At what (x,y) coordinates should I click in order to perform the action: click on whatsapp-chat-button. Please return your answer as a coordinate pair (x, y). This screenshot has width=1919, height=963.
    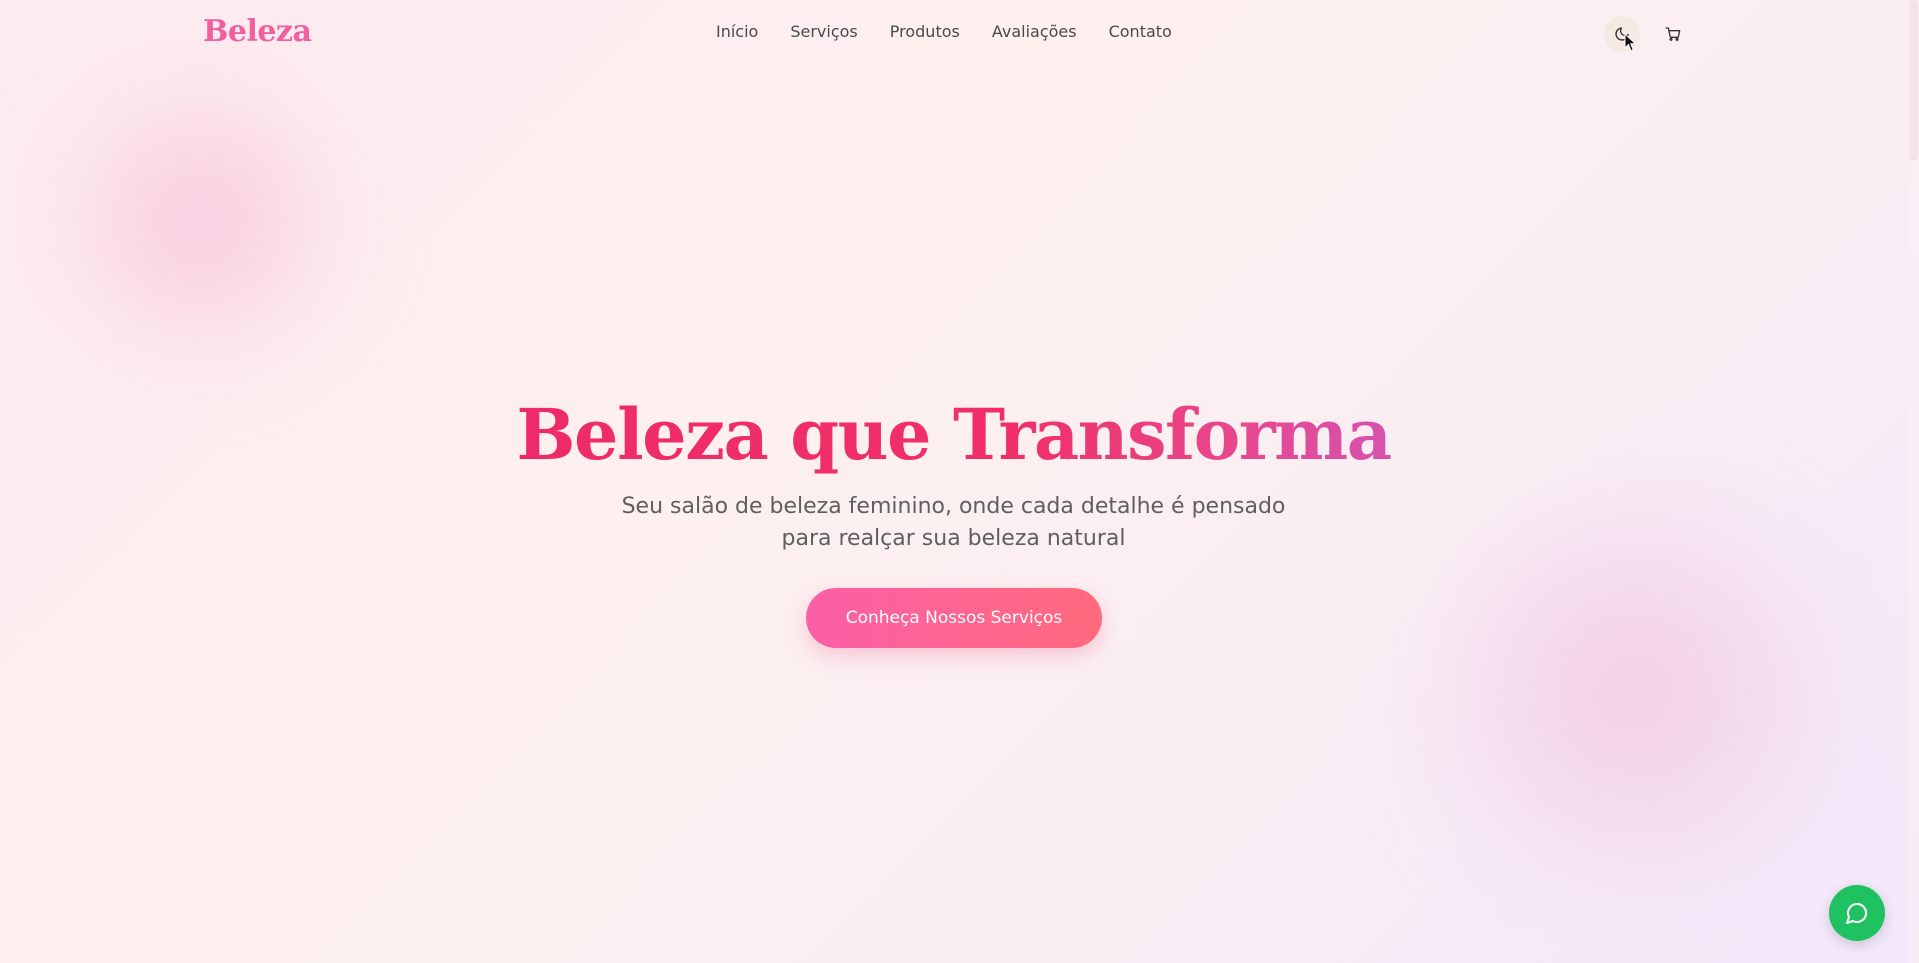
    Looking at the image, I should click on (1857, 913).